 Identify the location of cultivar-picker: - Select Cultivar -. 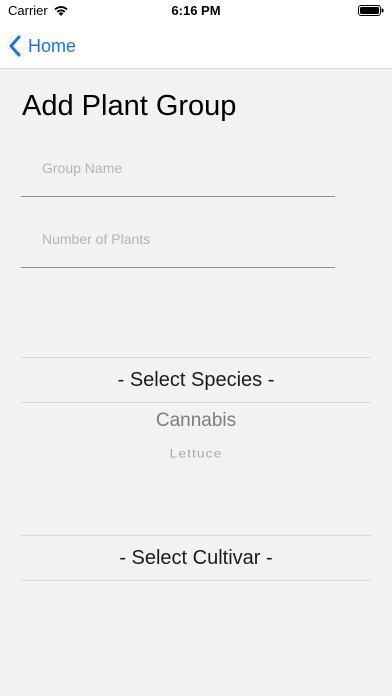
(196, 558).